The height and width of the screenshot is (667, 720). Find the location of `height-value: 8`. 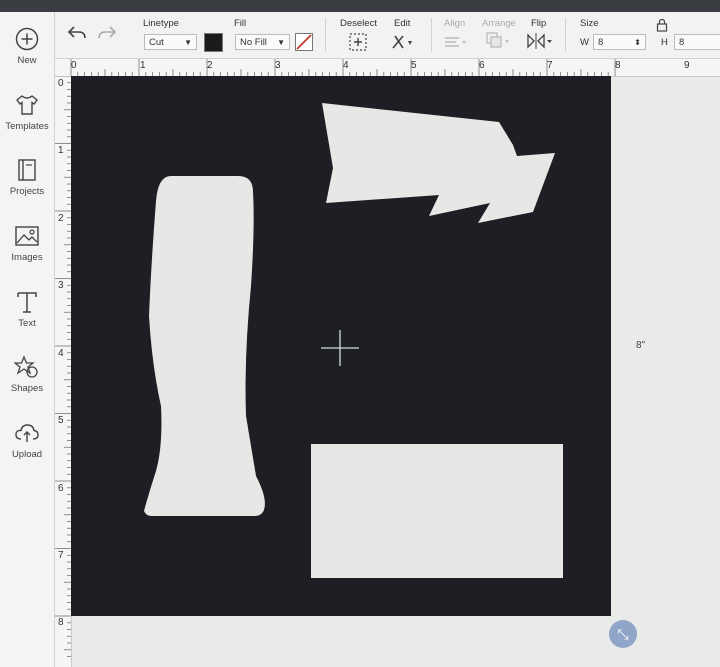

height-value: 8 is located at coordinates (682, 42).